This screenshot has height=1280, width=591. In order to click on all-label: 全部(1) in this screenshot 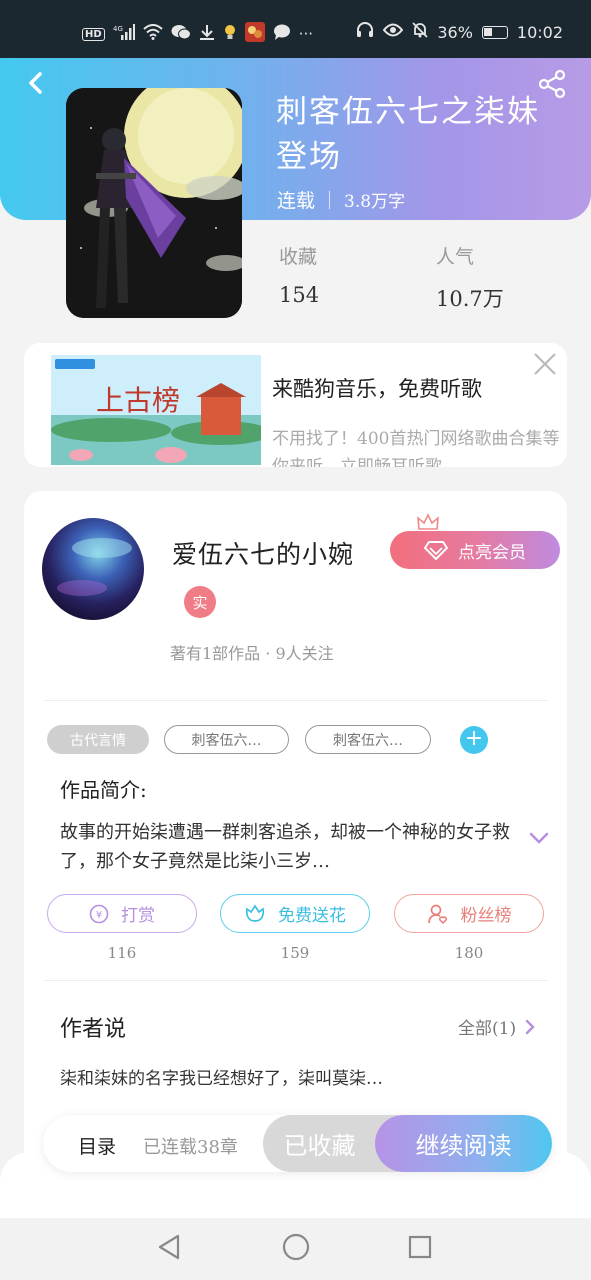, I will do `click(487, 1029)`.